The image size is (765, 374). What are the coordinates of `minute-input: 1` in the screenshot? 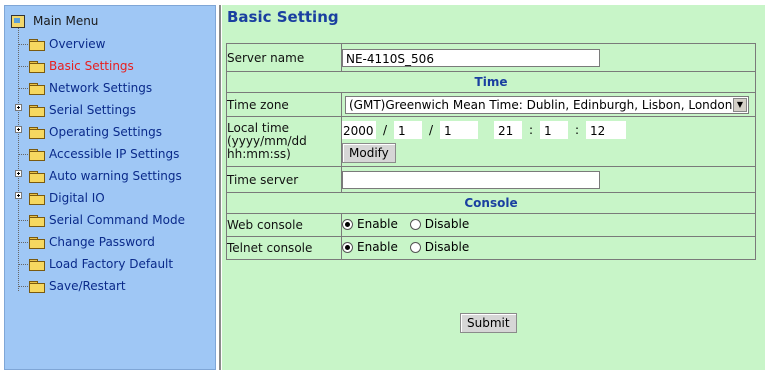 It's located at (554, 130).